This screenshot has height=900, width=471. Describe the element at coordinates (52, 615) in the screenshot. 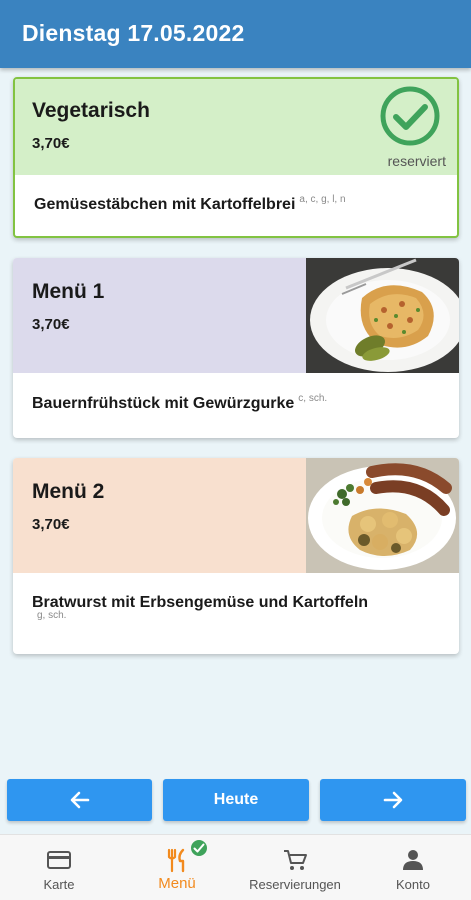

I see `allergen-codes: g, sch.` at that location.